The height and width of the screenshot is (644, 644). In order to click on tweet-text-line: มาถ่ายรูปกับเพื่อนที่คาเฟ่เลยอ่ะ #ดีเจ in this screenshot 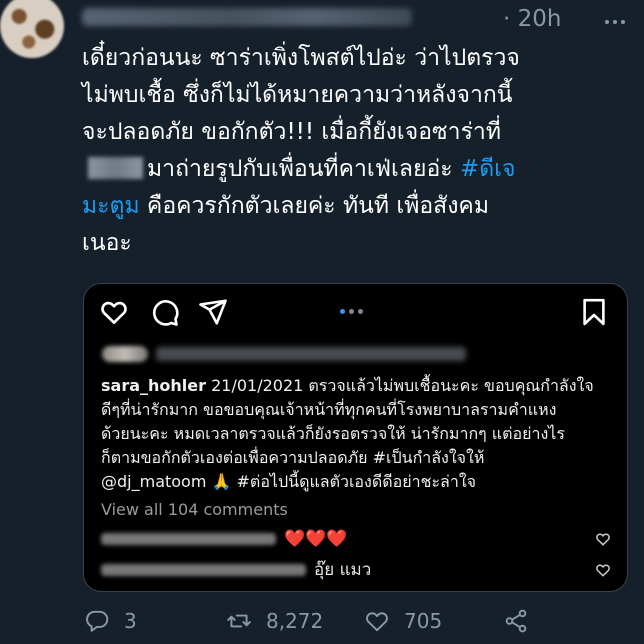, I will do `click(357, 169)`.